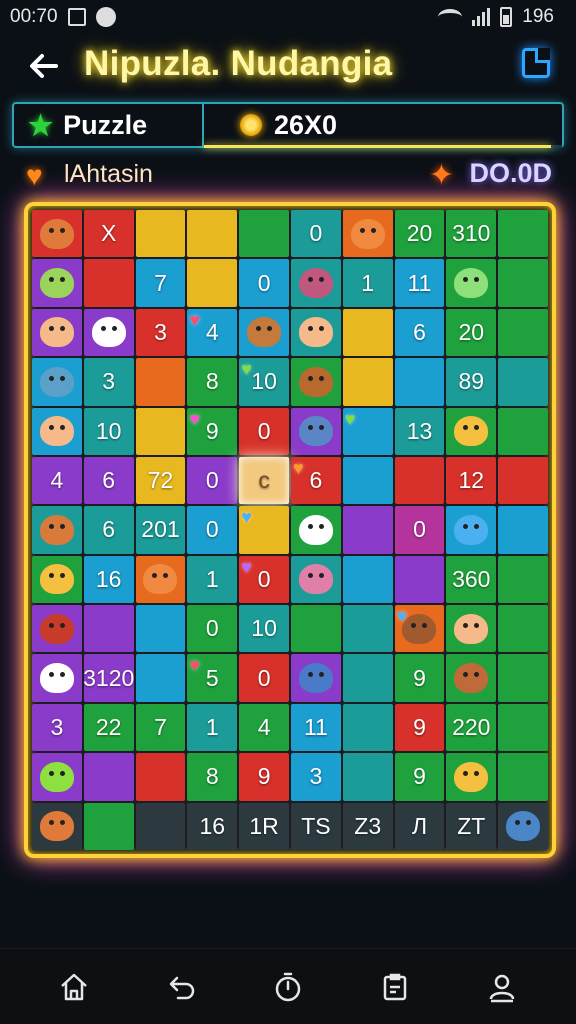 This screenshot has width=576, height=1024. I want to click on board-tile: 9 ♥, so click(212, 431).